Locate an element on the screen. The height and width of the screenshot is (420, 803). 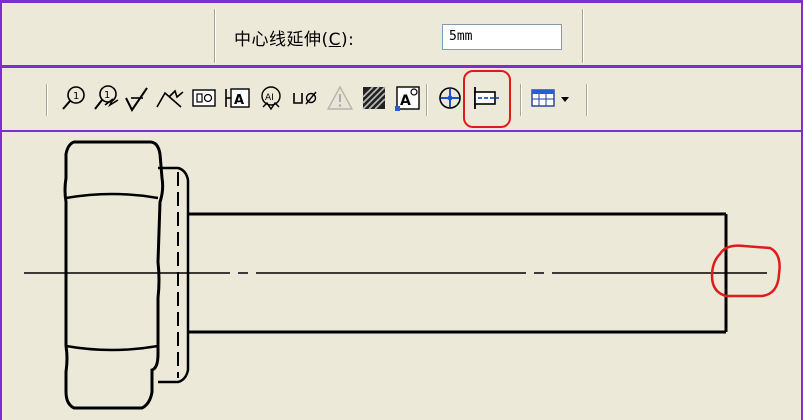
warning-triangle-icon is located at coordinates (340, 98).